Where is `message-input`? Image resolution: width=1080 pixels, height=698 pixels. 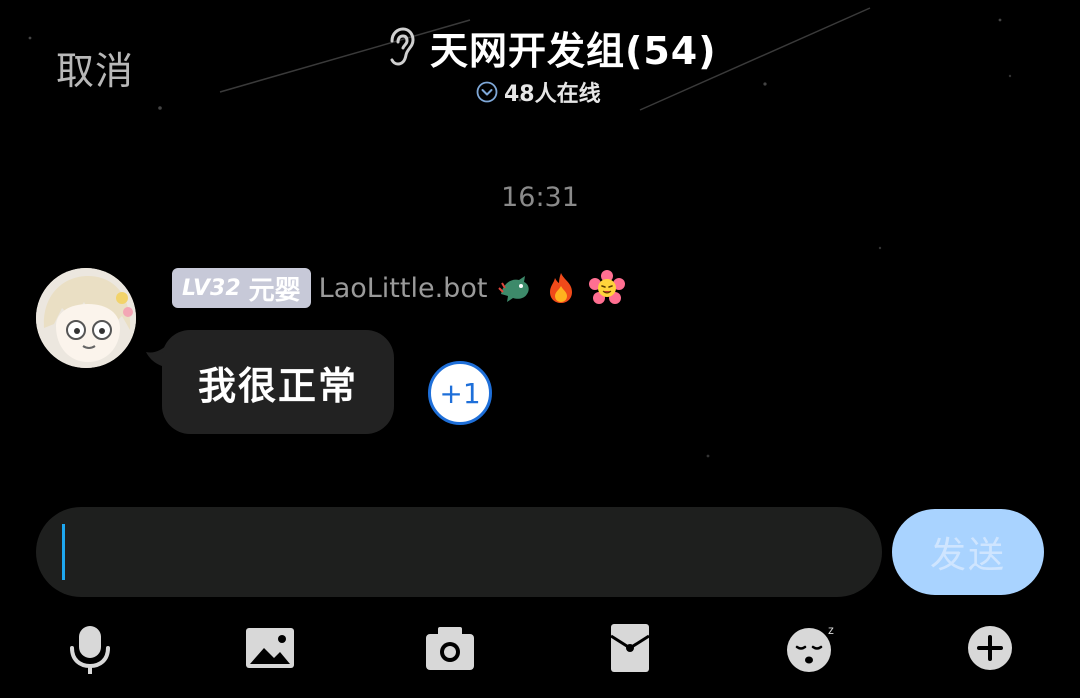 message-input is located at coordinates (459, 552).